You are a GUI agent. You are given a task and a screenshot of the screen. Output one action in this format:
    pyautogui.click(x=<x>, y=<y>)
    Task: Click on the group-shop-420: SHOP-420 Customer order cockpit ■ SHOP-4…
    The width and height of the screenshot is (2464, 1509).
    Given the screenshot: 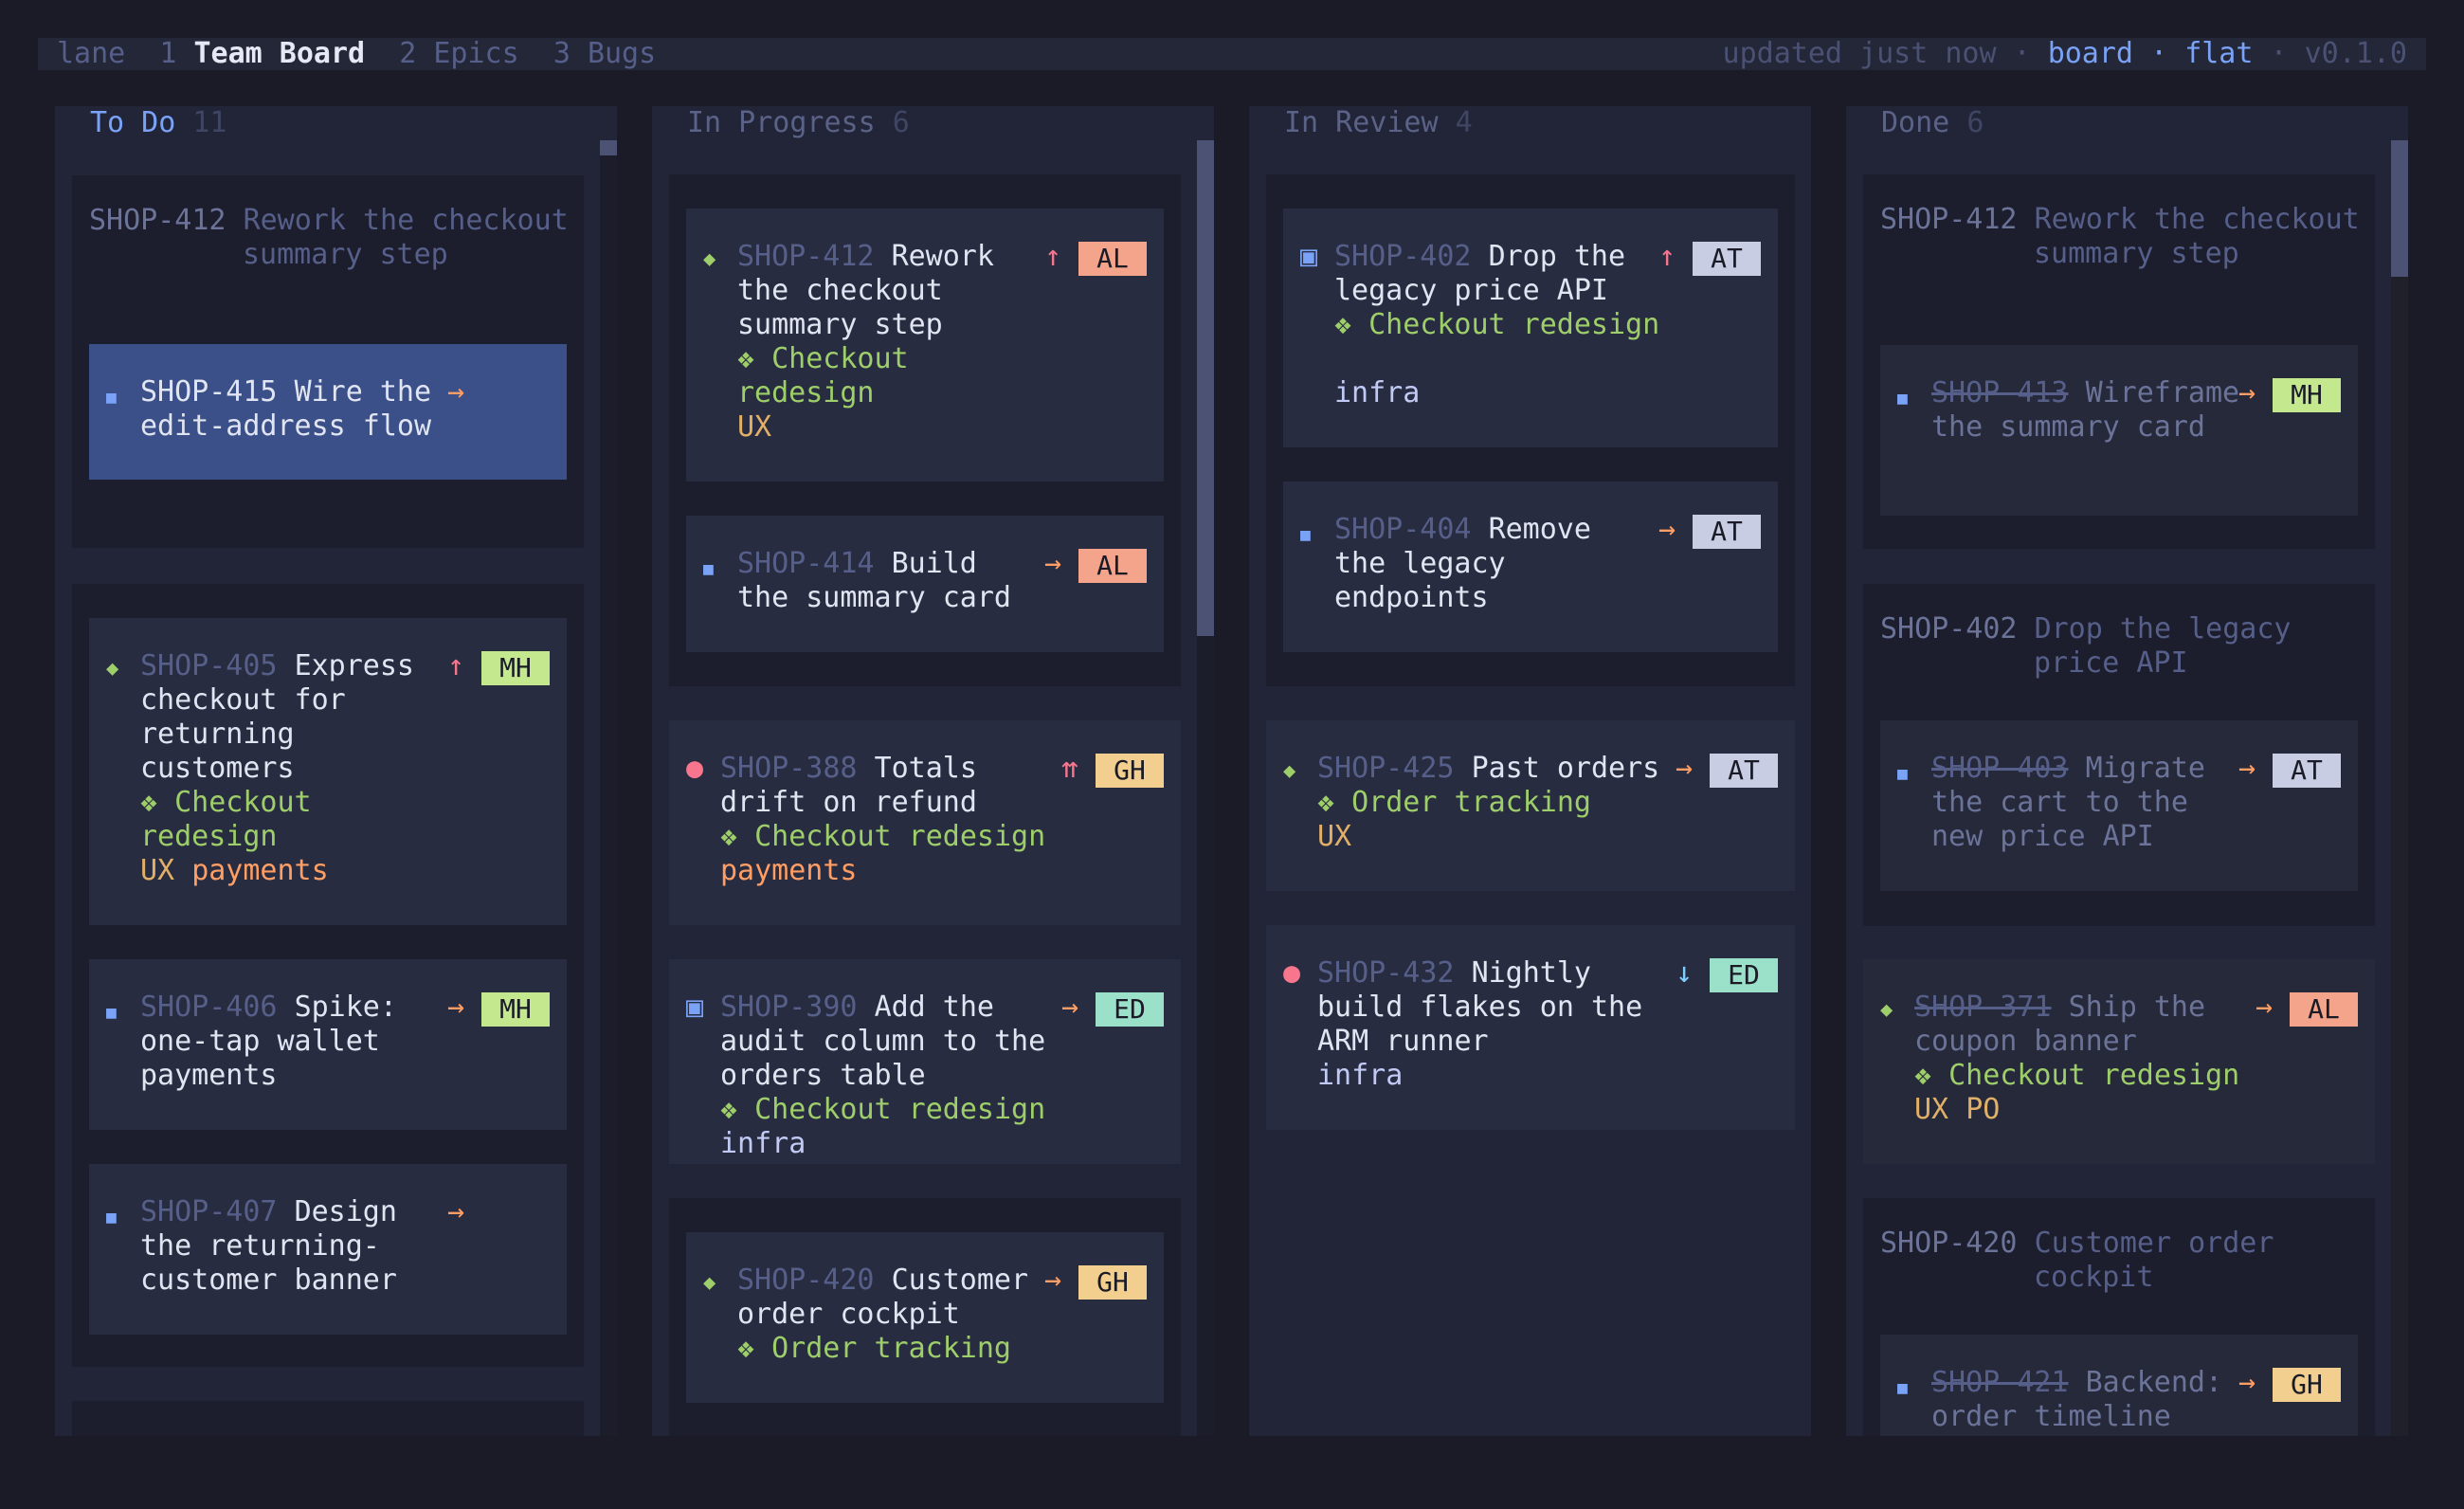 What is the action you would take?
    pyautogui.click(x=2119, y=1317)
    